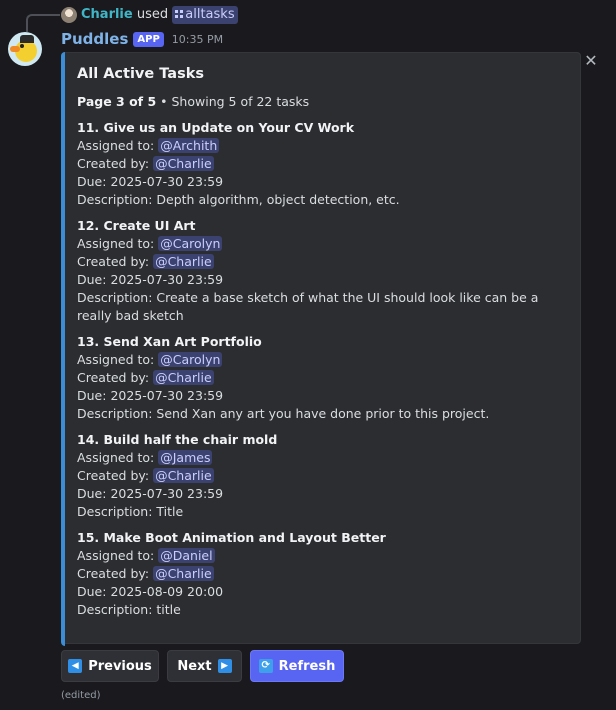 The image size is (616, 710). What do you see at coordinates (322, 102) in the screenshot?
I see `page-info: Page 3 of 5 • Showing 5 of 22 tasks` at bounding box center [322, 102].